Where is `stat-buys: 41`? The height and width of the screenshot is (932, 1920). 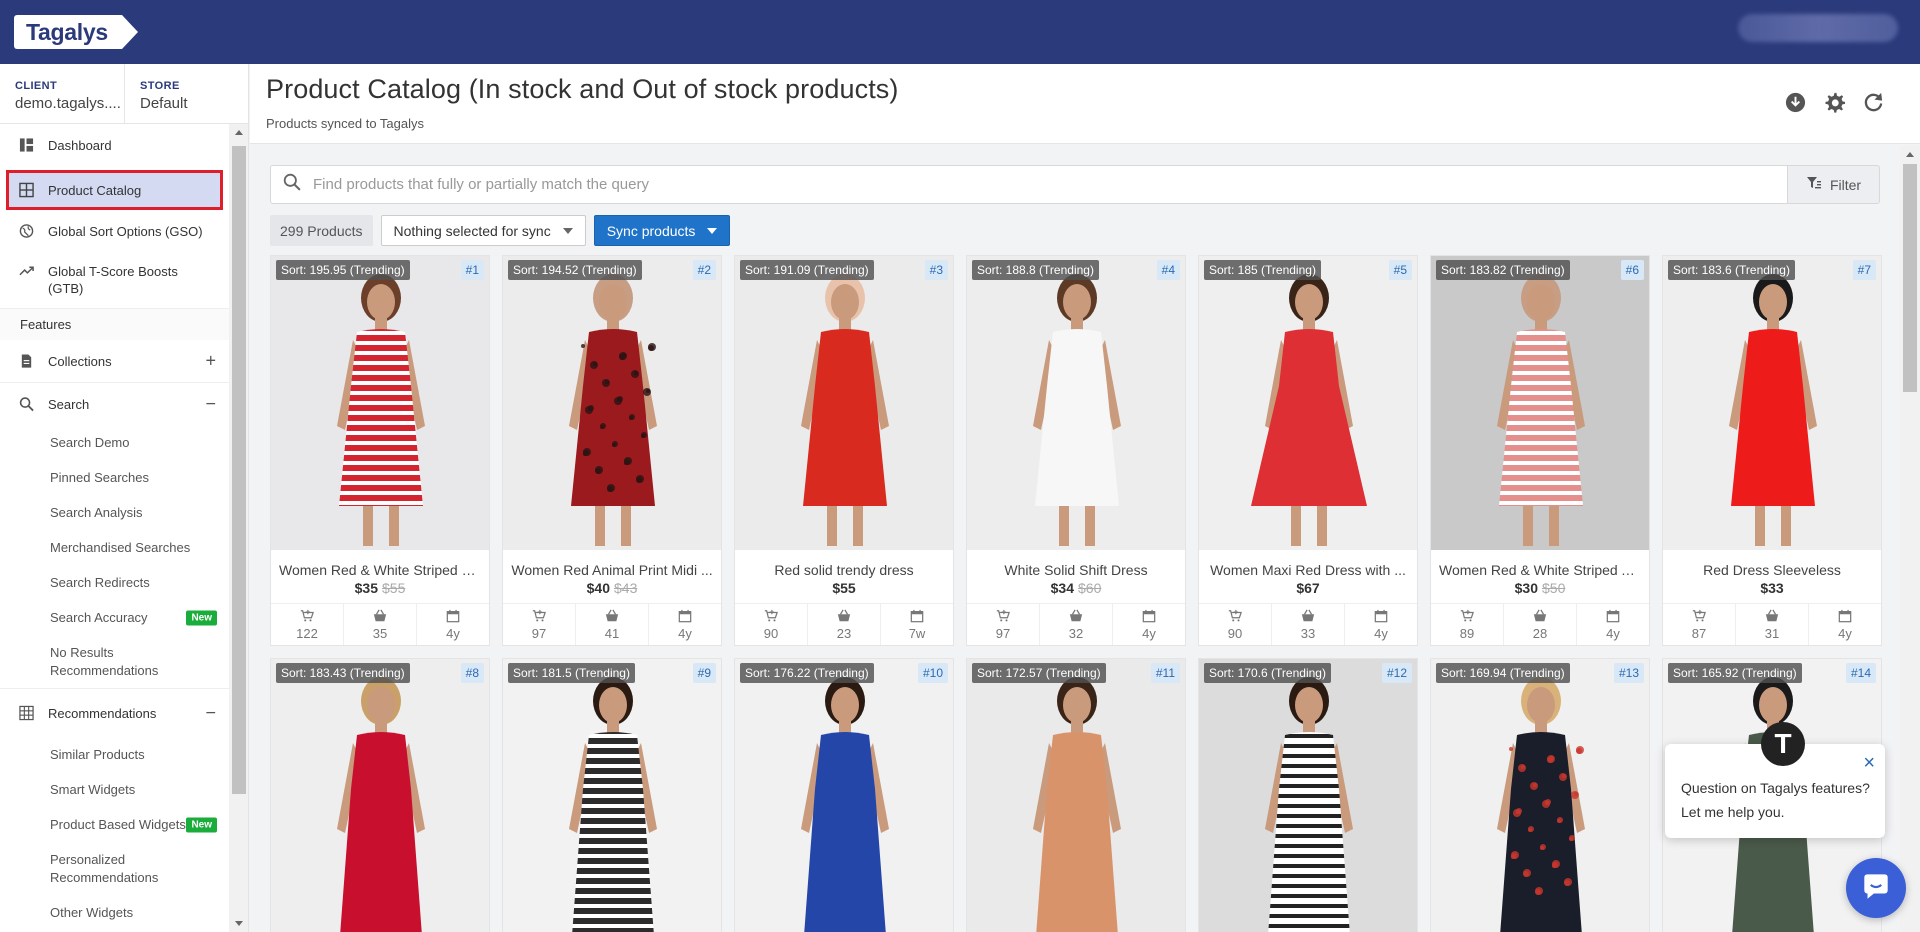 stat-buys: 41 is located at coordinates (612, 624).